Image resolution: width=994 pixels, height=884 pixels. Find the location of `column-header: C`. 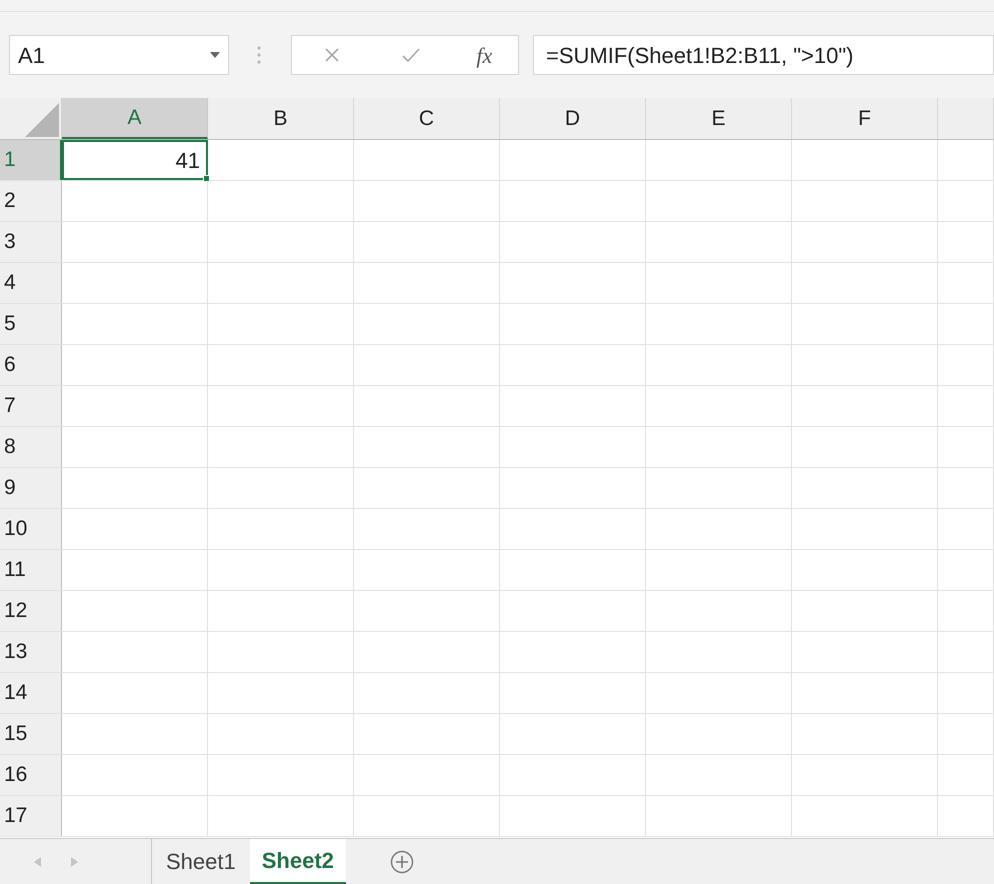

column-header: C is located at coordinates (427, 118).